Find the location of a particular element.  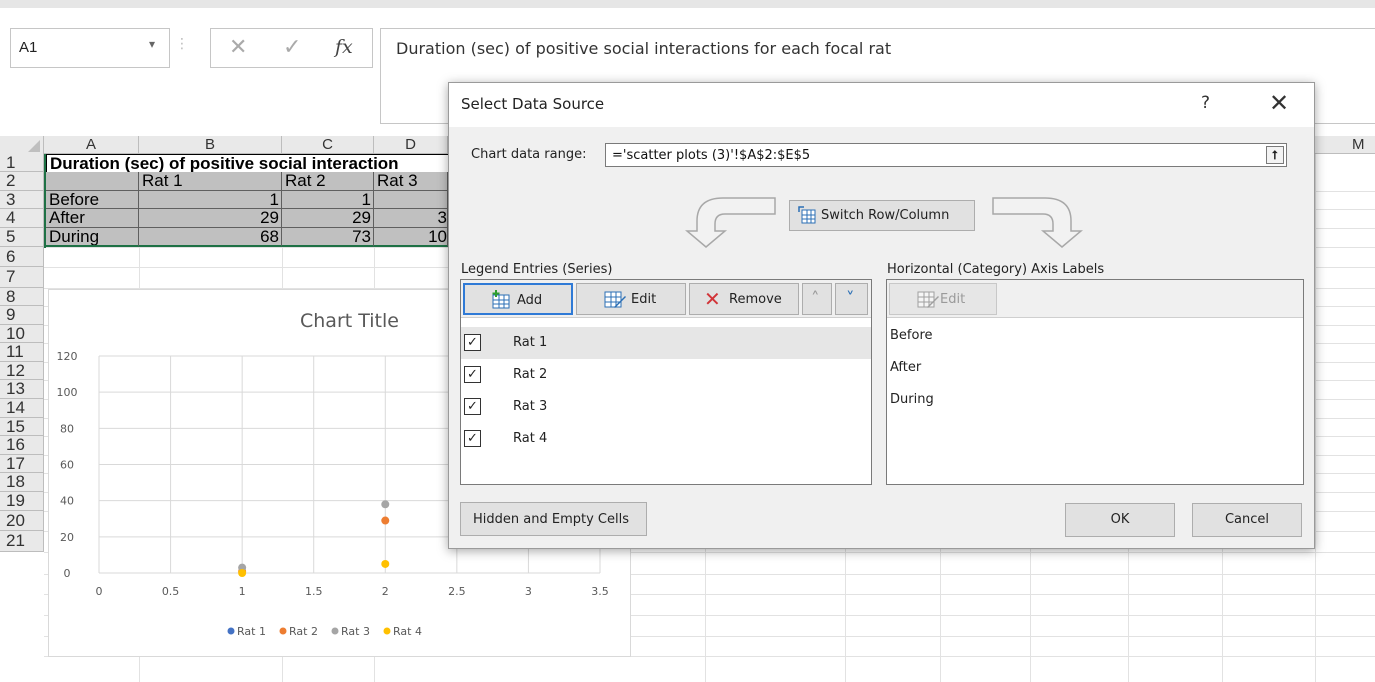

cell-d4: 3 is located at coordinates (411, 218).